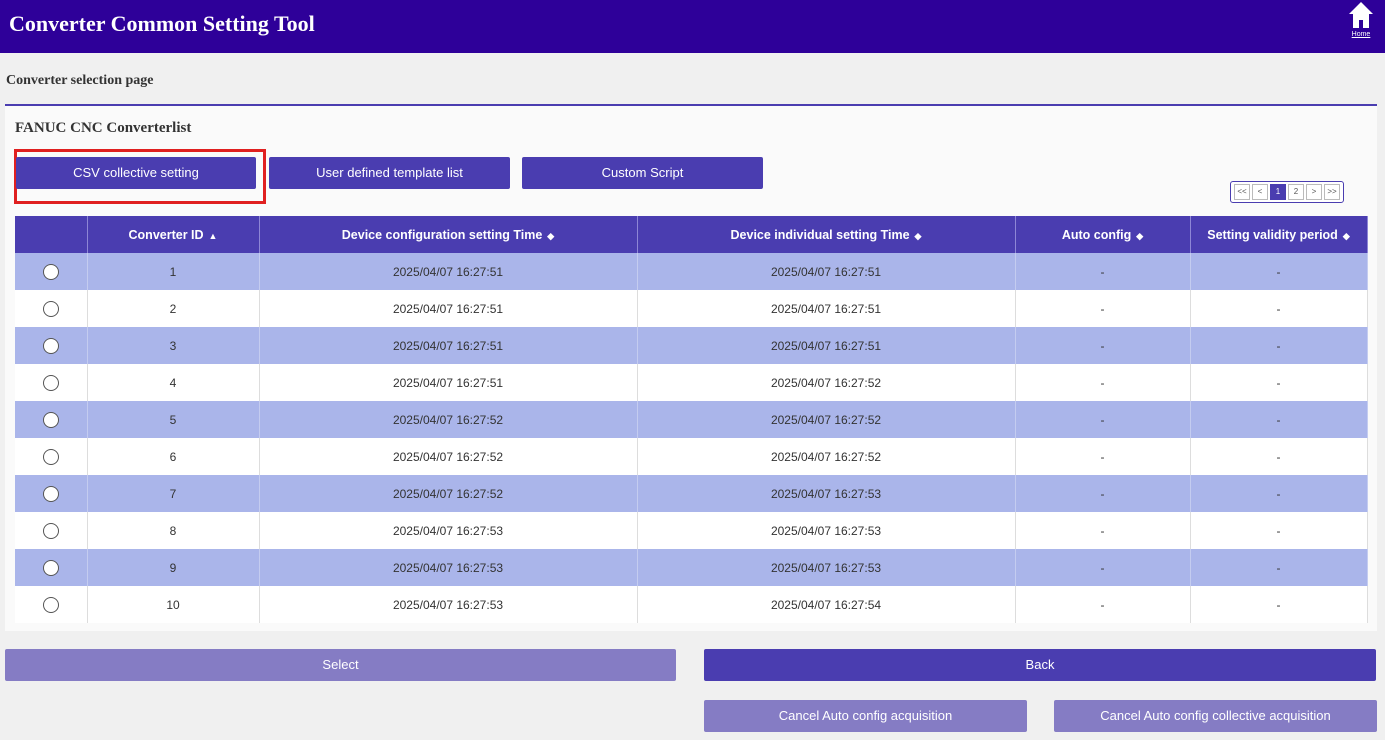 This screenshot has width=1385, height=740. I want to click on cell-converter-id: 6, so click(173, 456).